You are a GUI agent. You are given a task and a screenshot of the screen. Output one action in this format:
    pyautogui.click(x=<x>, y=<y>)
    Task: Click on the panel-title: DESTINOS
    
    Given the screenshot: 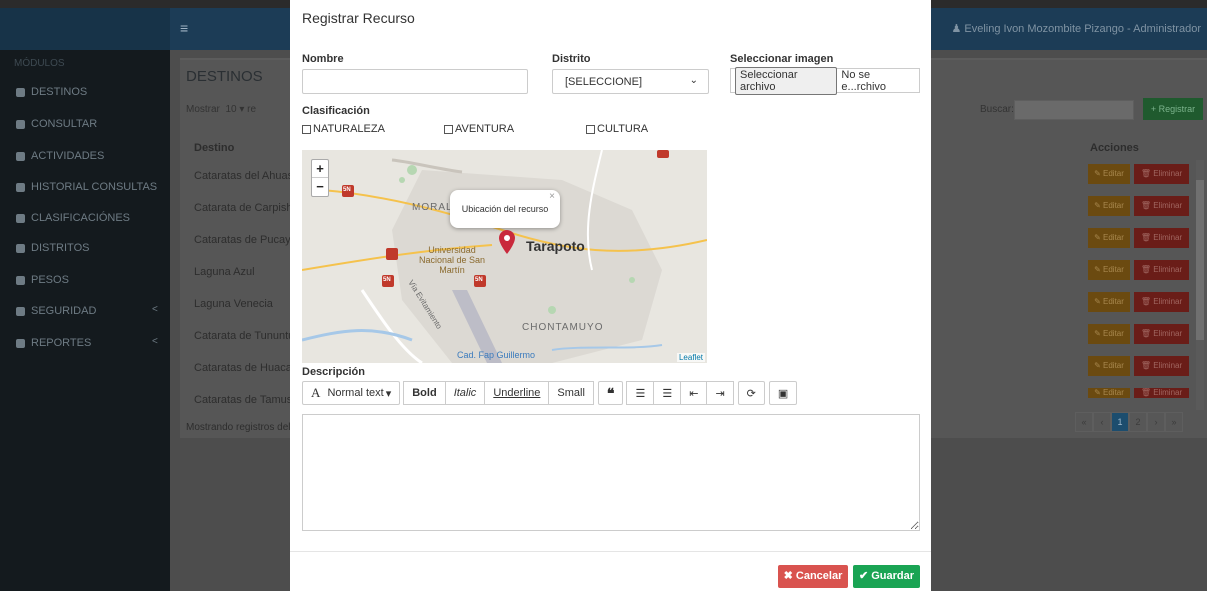 What is the action you would take?
    pyautogui.click(x=224, y=76)
    